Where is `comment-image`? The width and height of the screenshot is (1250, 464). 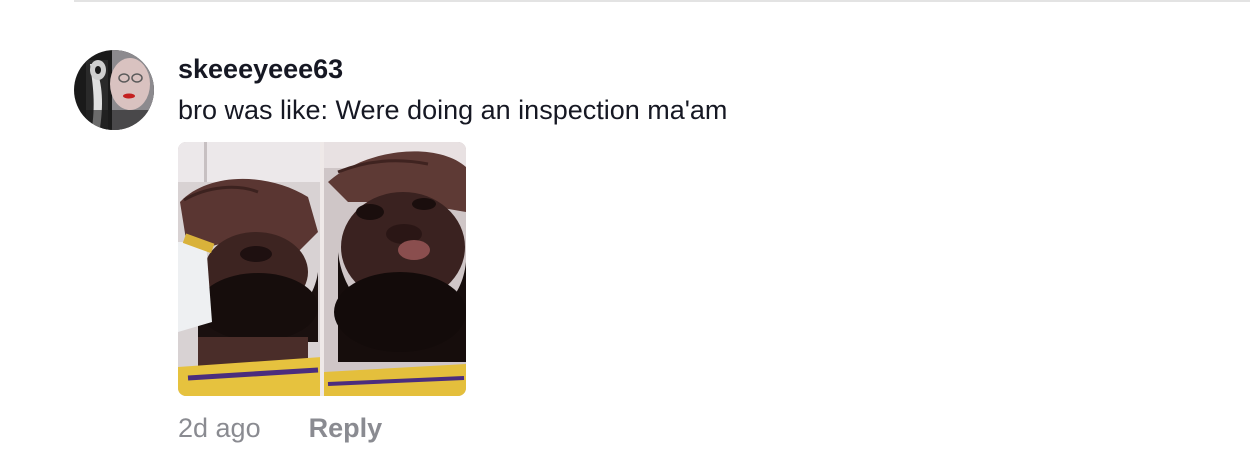 comment-image is located at coordinates (322, 269).